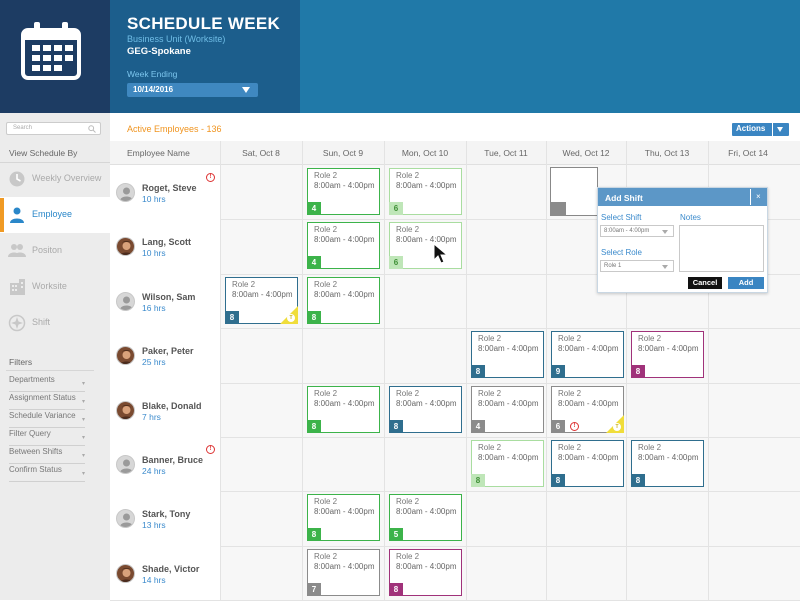 Image resolution: width=800 pixels, height=601 pixels. I want to click on add-button: Add, so click(746, 283).